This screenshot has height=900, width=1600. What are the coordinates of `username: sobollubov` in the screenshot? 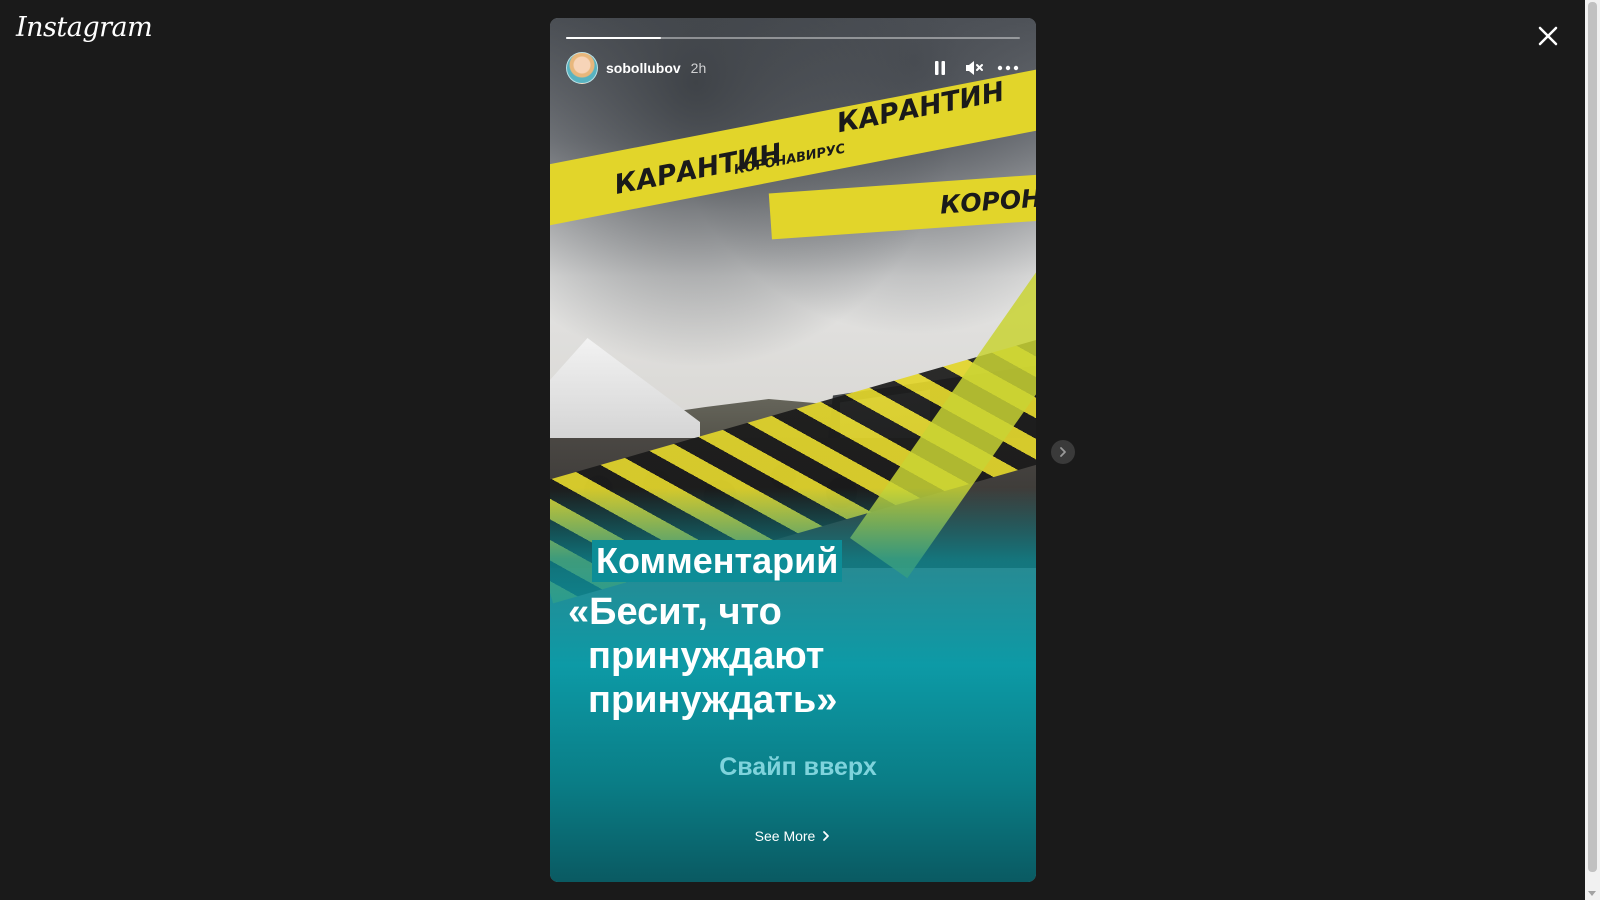 It's located at (643, 68).